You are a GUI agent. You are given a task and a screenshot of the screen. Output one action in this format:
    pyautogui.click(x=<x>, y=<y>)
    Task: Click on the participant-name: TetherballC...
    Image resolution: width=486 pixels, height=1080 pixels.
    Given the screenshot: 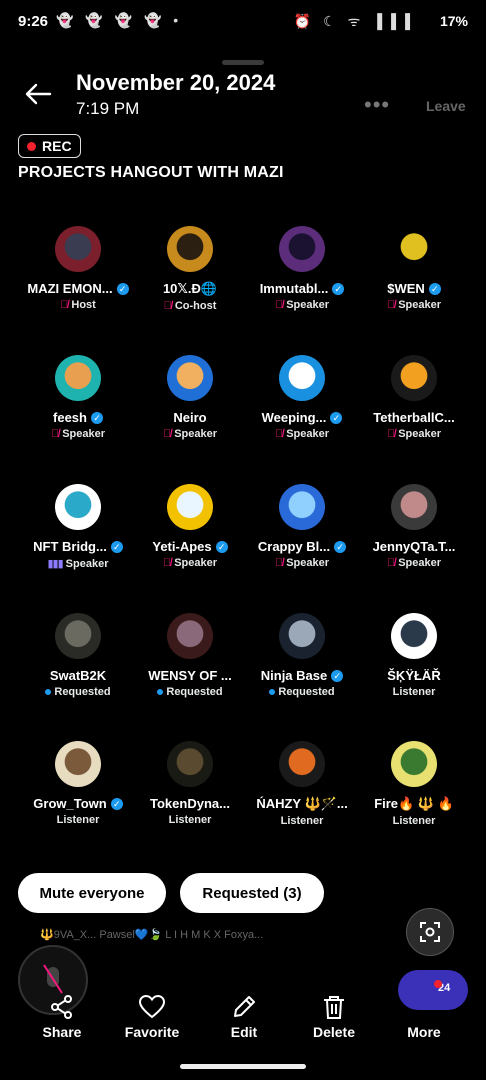 What is the action you would take?
    pyautogui.click(x=414, y=417)
    